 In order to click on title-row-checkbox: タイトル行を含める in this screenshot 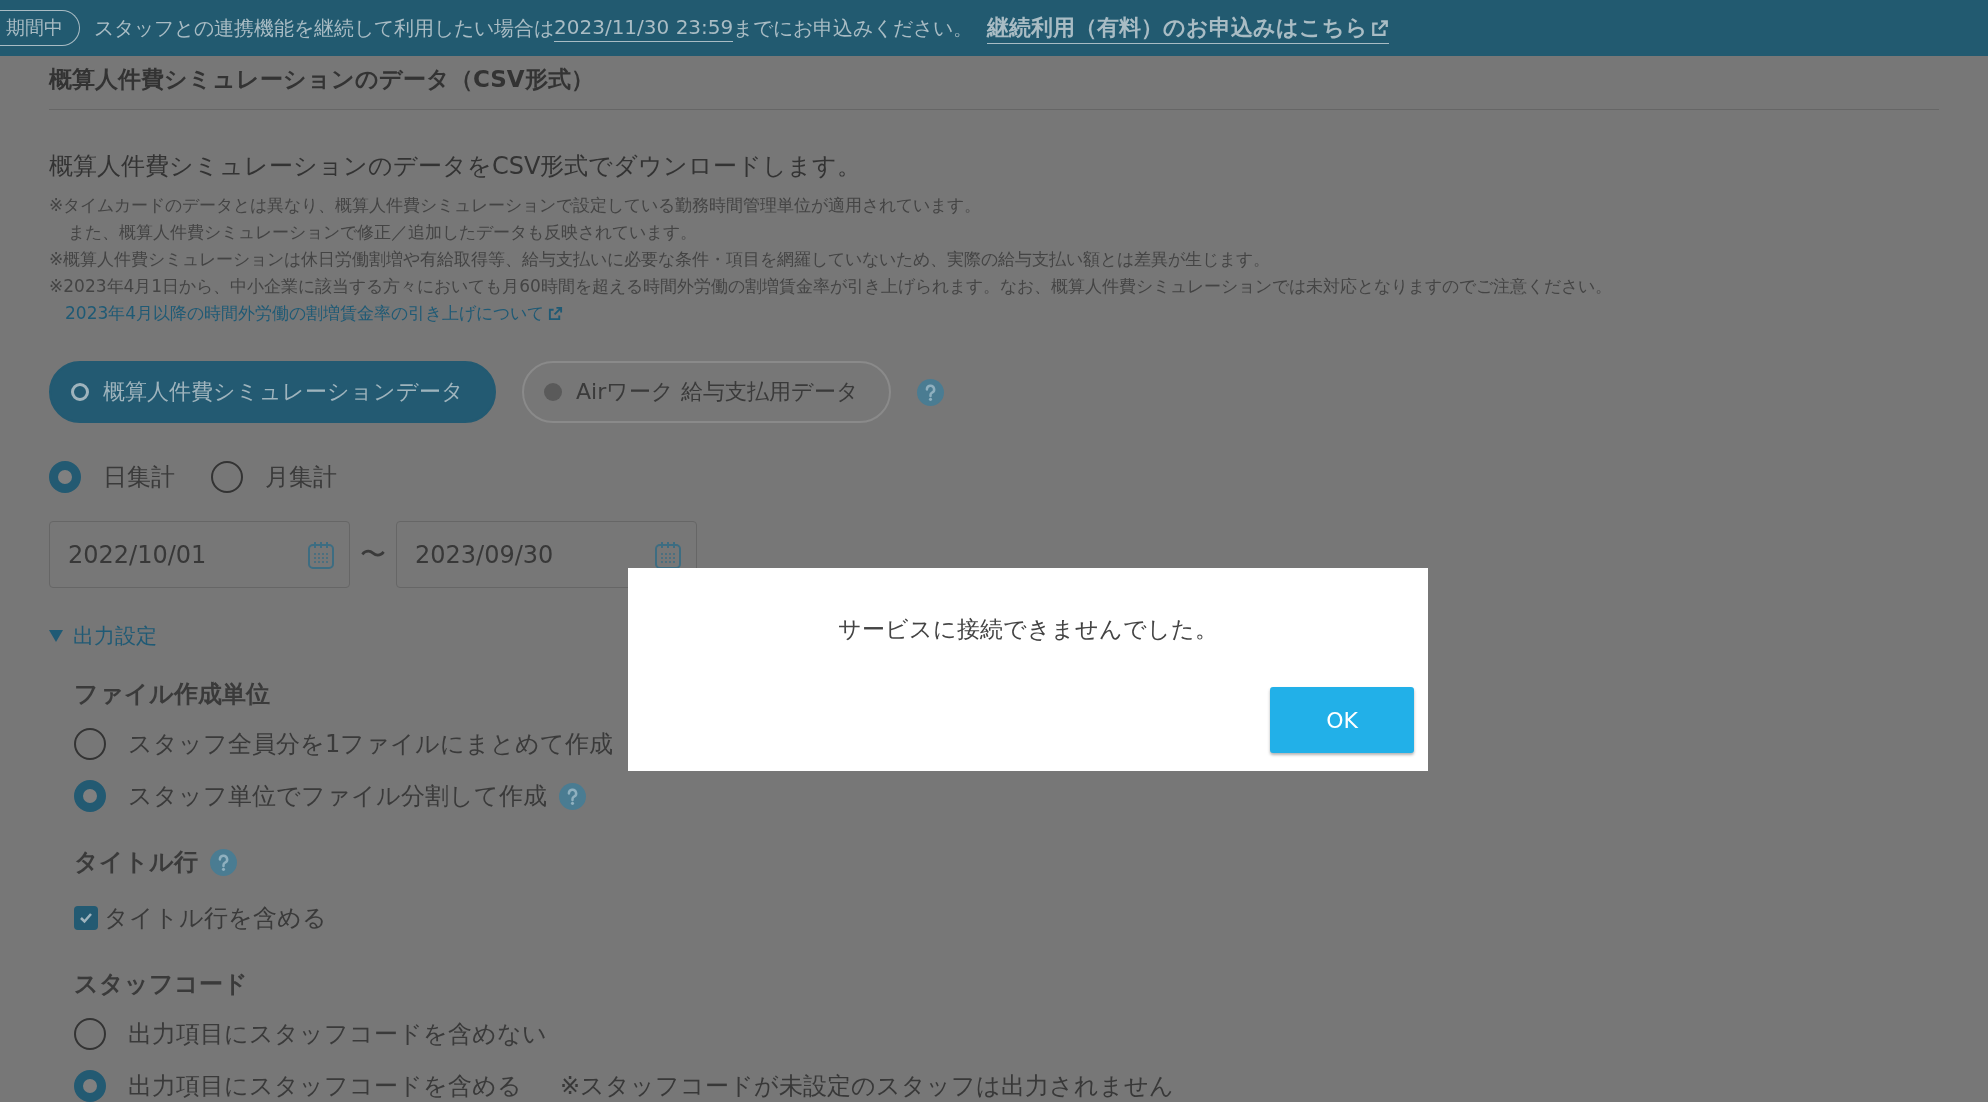, I will do `click(200, 918)`.